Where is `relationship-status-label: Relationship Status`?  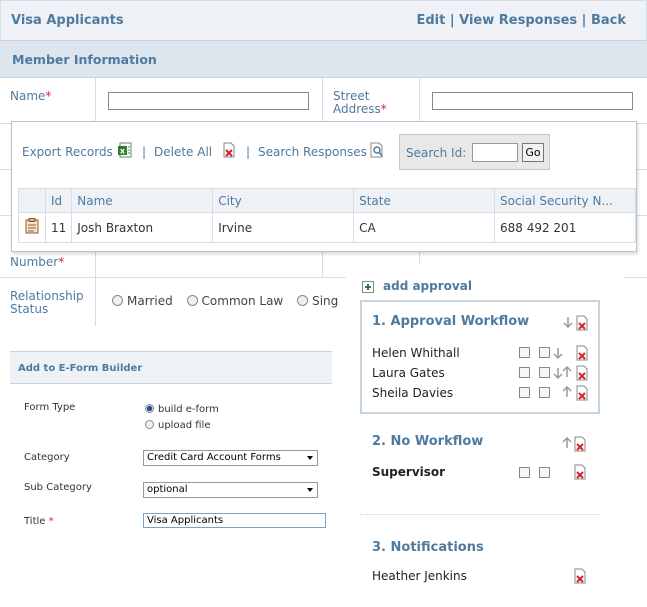
relationship-status-label: Relationship Status is located at coordinates (47, 302).